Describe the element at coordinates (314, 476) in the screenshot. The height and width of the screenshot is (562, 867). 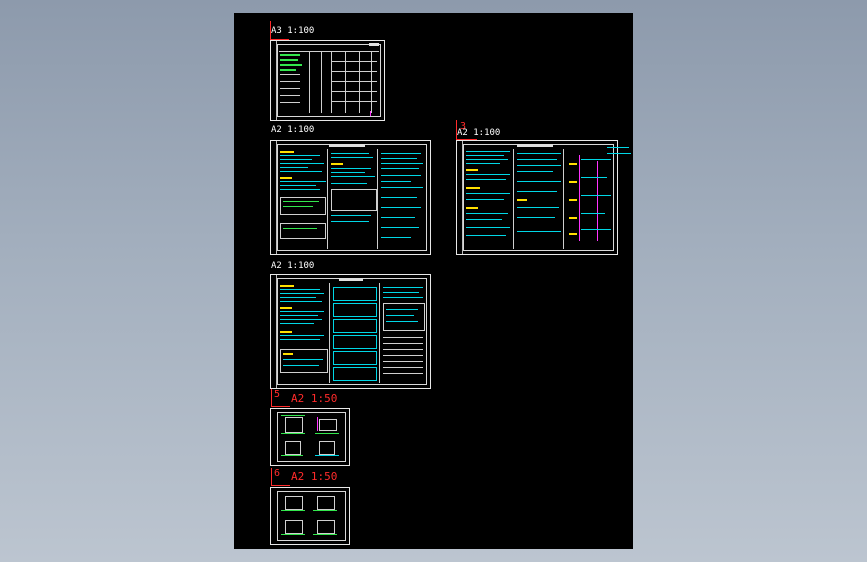
I see `sheet-6-scale-label: A2 1:50` at that location.